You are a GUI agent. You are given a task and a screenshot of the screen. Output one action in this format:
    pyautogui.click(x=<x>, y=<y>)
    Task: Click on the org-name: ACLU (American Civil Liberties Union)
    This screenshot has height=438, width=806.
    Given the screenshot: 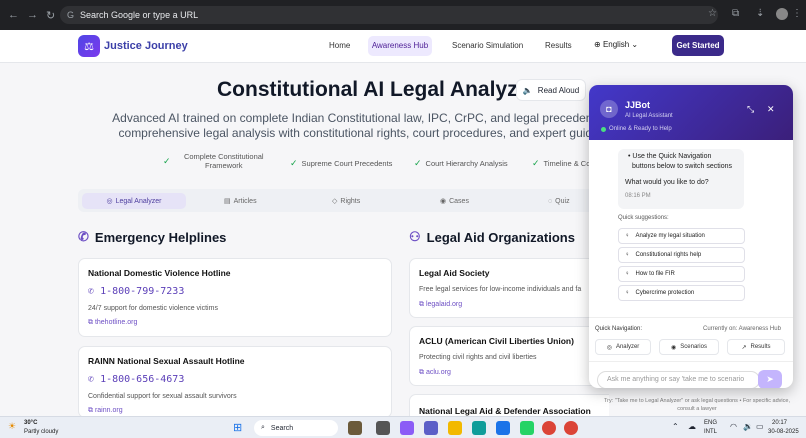 What is the action you would take?
    pyautogui.click(x=496, y=341)
    